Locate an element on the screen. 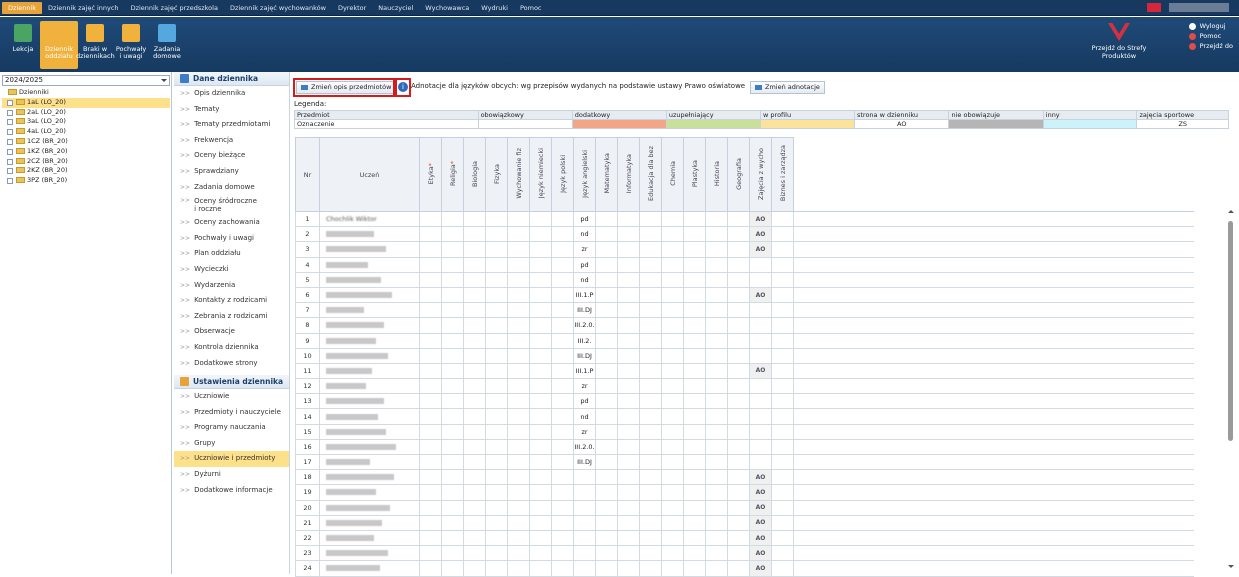 The height and width of the screenshot is (577, 1239). table-row: 5 nd is located at coordinates (744, 279).